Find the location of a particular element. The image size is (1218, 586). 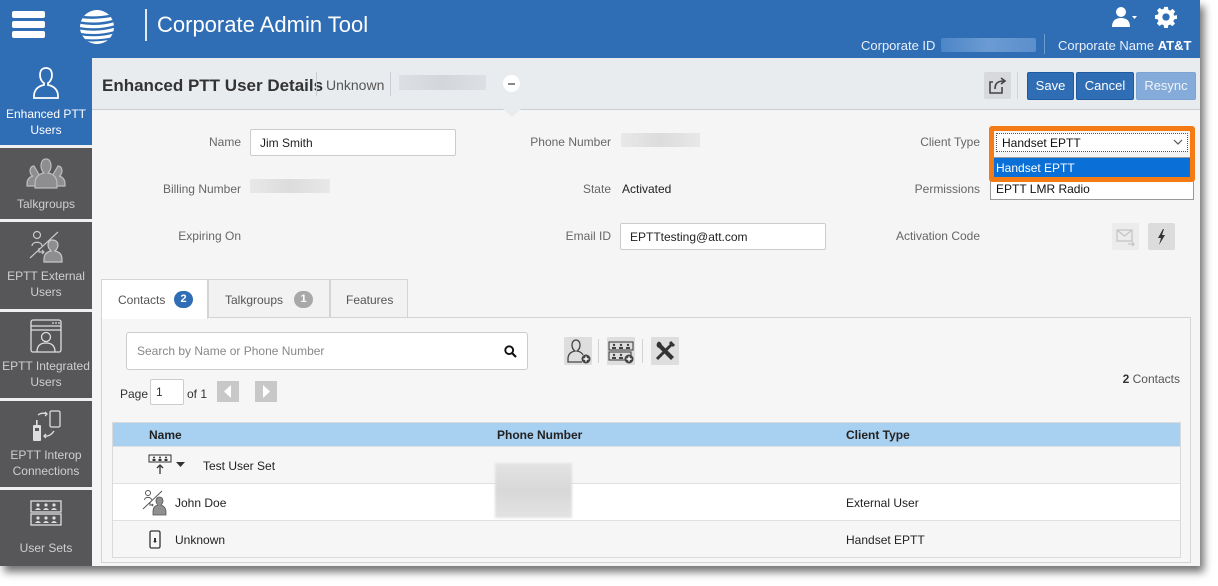

sidebar-item-label: EPTT External Users is located at coordinates (46, 284).